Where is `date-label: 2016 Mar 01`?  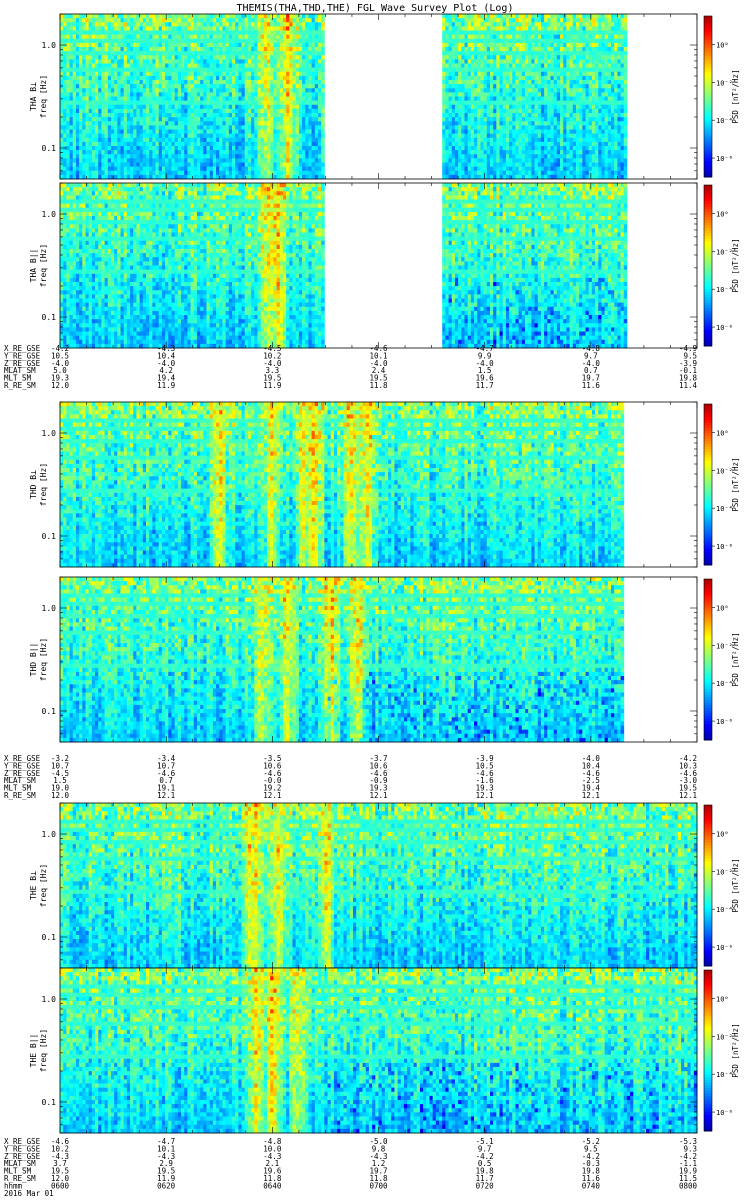 date-label: 2016 Mar 01 is located at coordinates (29, 1193).